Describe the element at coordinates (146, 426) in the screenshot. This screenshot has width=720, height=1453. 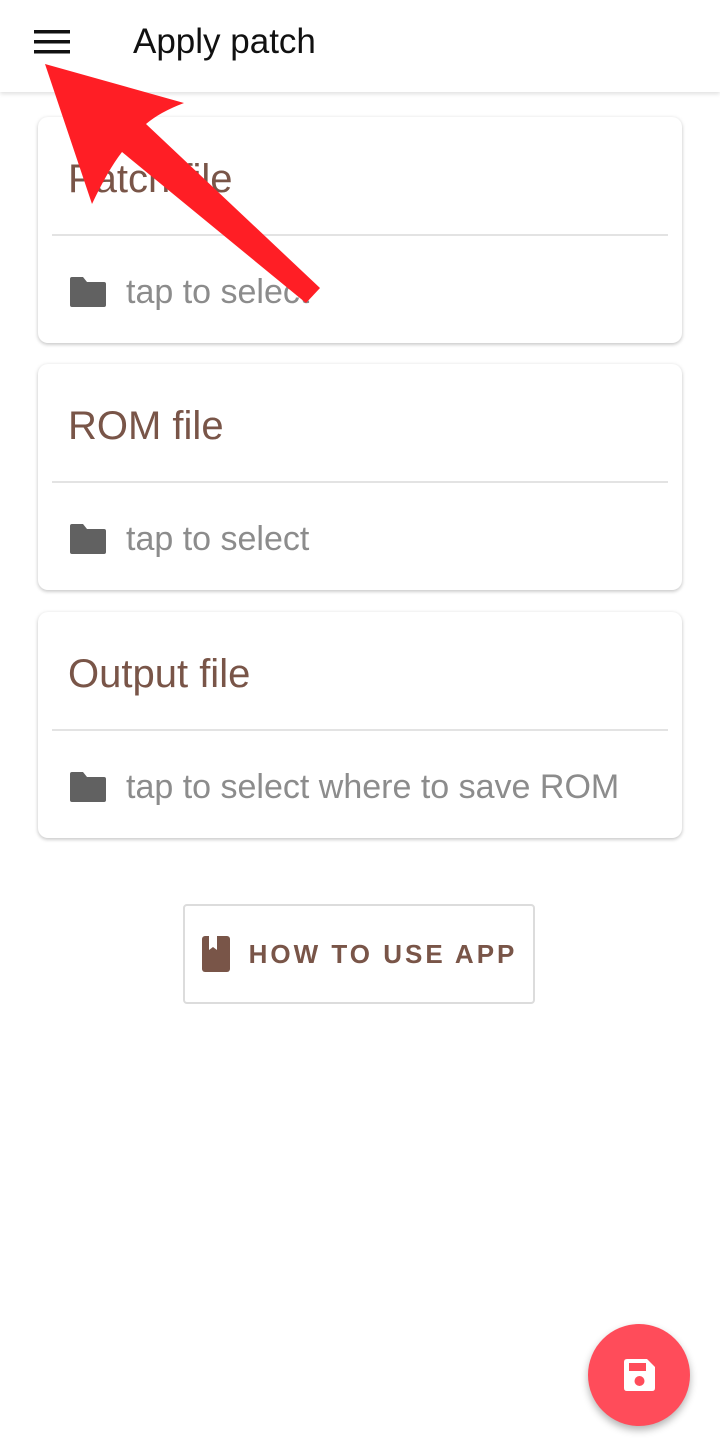
I see `rom-file-title: ROM file` at that location.